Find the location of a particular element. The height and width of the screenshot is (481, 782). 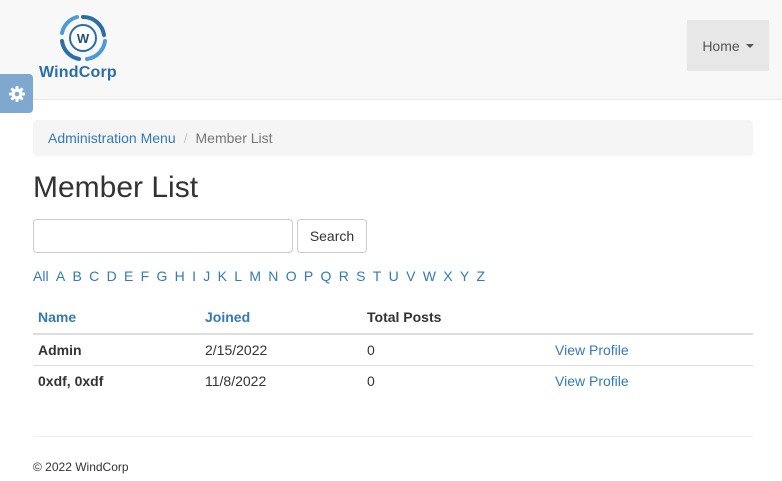

alpha-filter-k: K is located at coordinates (222, 276).